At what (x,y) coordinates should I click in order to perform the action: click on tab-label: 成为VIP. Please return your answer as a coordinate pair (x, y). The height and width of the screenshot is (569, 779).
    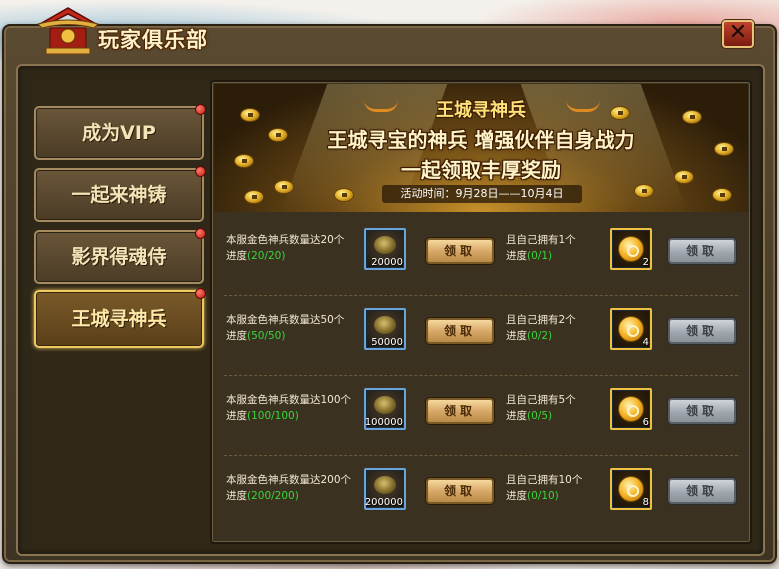
    Looking at the image, I should click on (119, 133).